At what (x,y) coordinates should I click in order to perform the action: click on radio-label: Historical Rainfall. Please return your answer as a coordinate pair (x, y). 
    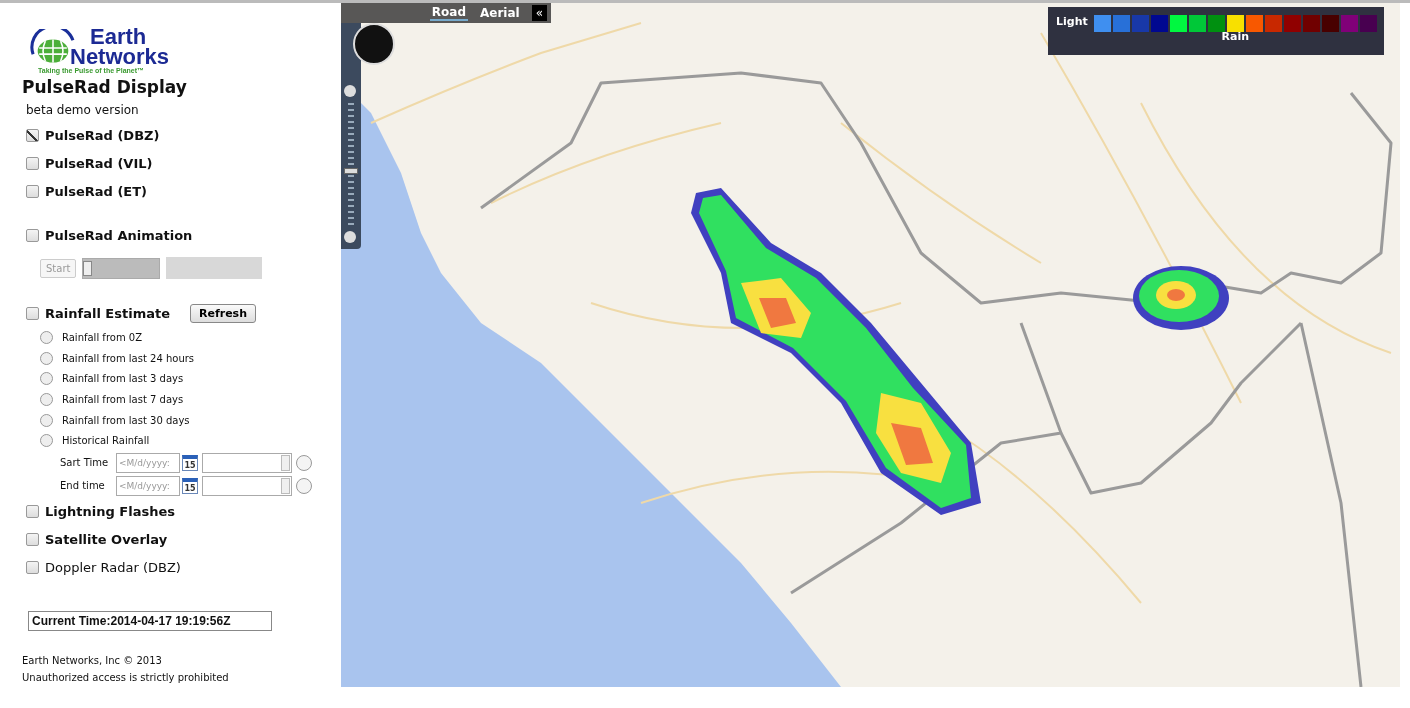
    Looking at the image, I should click on (106, 441).